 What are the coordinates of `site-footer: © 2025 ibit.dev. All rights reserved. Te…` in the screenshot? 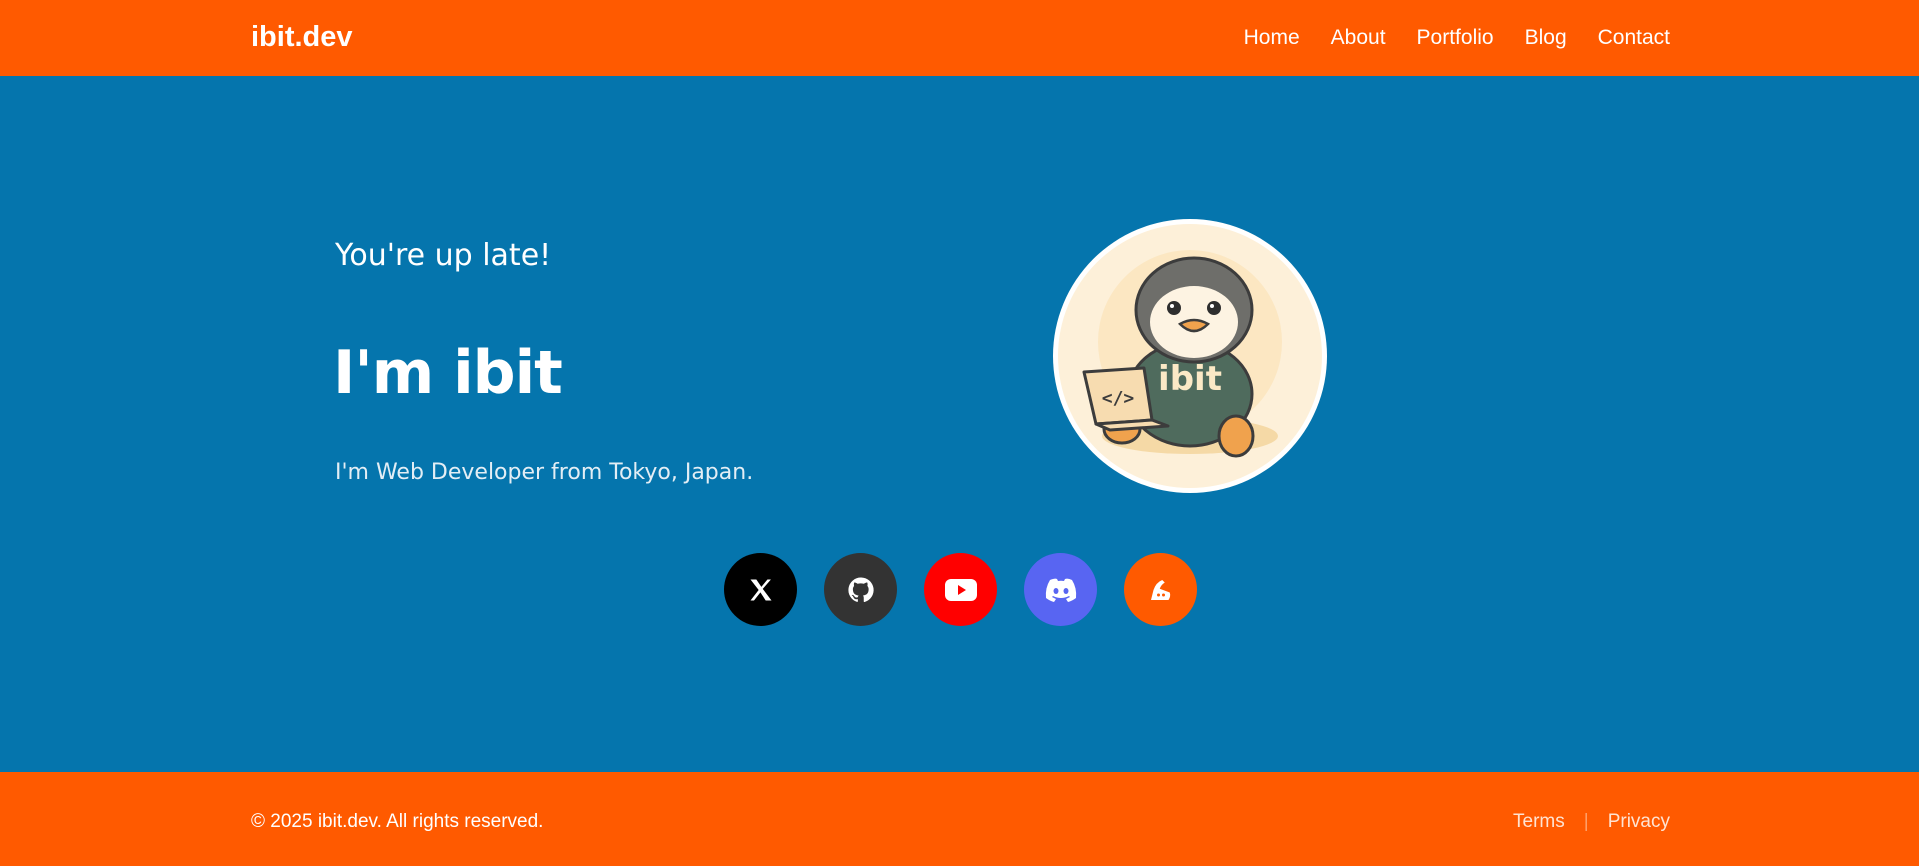 It's located at (959, 819).